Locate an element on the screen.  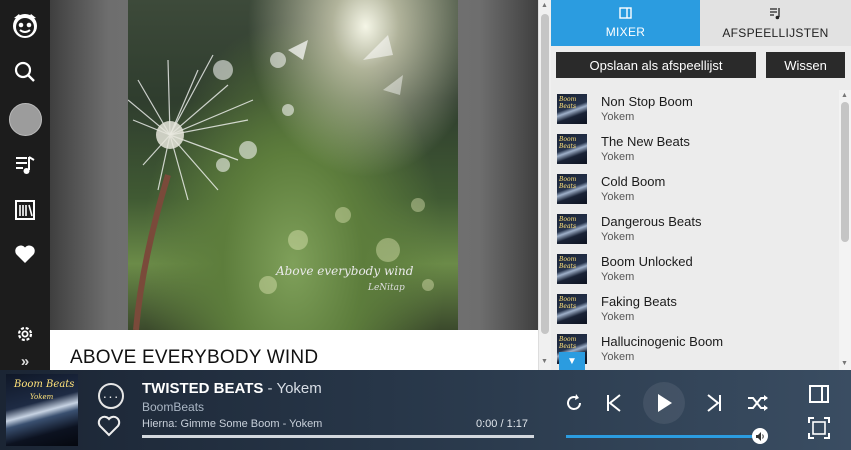
album-art-caption: Above everybody wind is located at coordinates (345, 271).